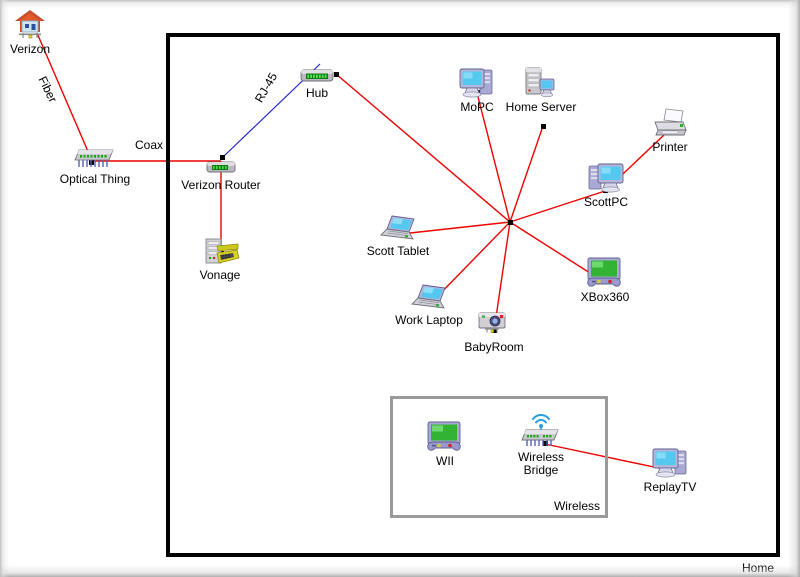  I want to click on node-vonage: Vonage, so click(220, 256).